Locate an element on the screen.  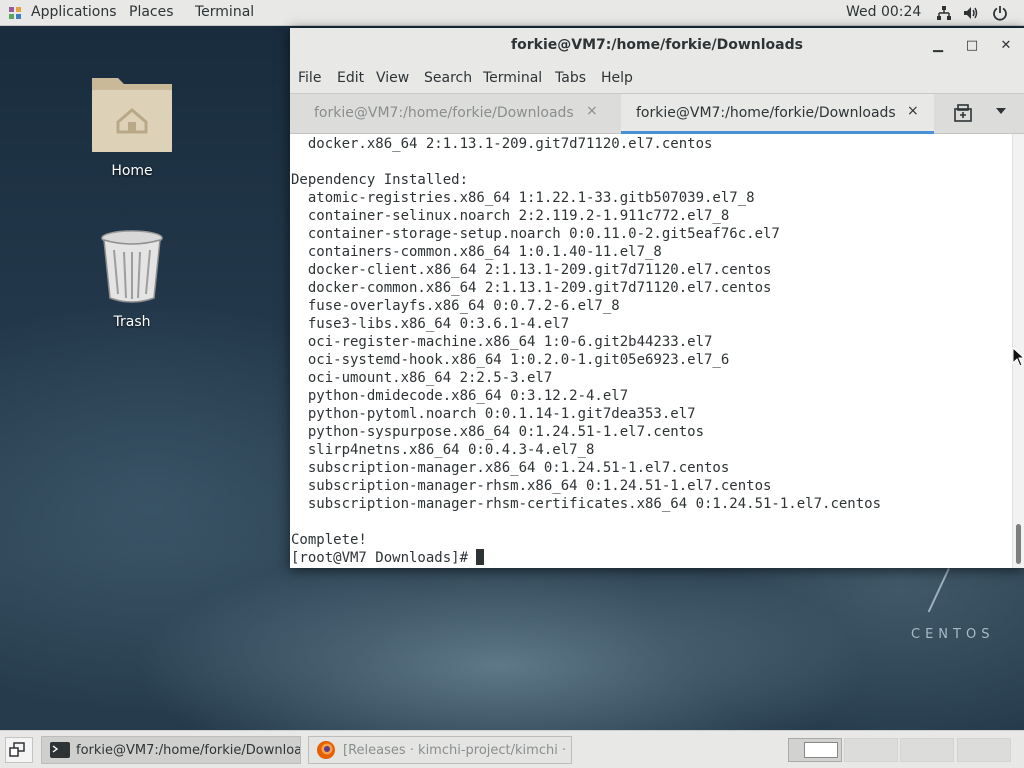
text-cursor is located at coordinates (480, 557).